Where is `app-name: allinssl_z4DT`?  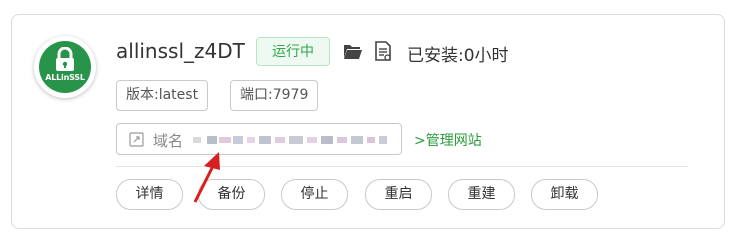 app-name: allinssl_z4DT is located at coordinates (180, 51).